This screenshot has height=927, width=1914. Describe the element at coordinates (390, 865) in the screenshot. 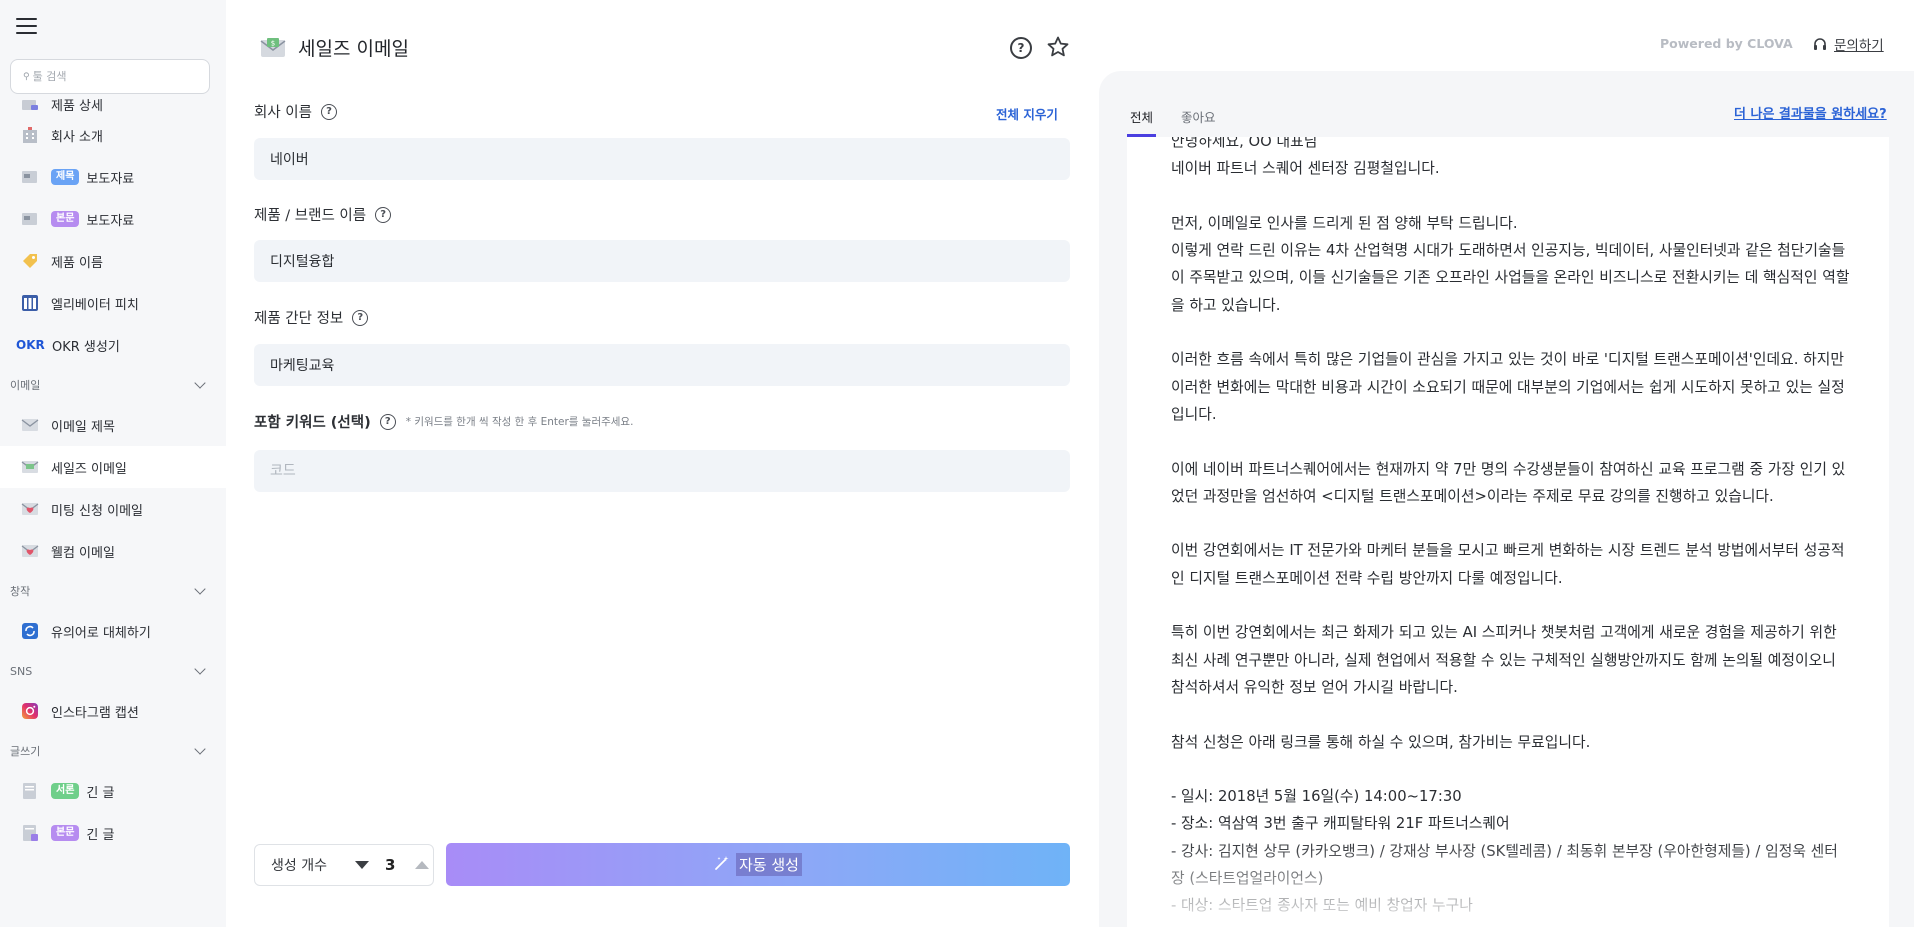

I see `count-value: 3` at that location.